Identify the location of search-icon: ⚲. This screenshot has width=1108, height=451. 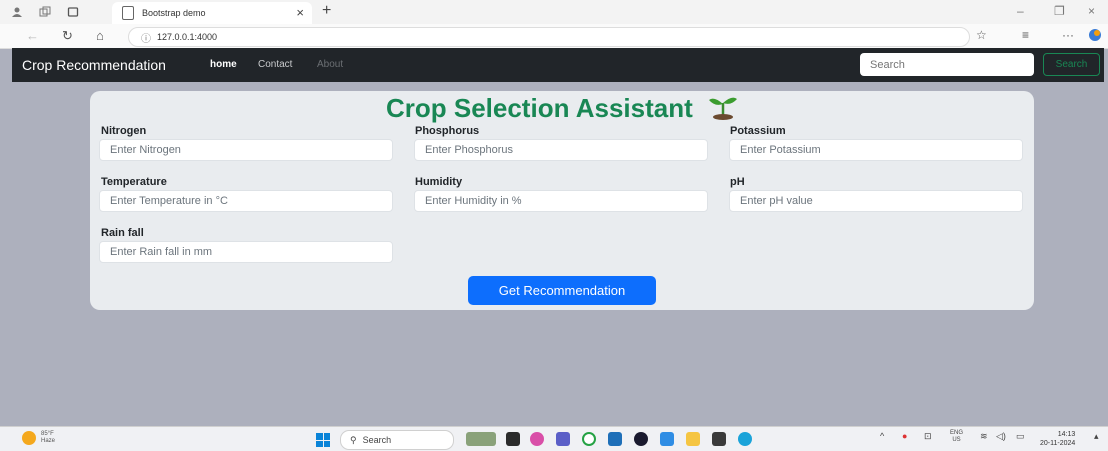
(353, 439).